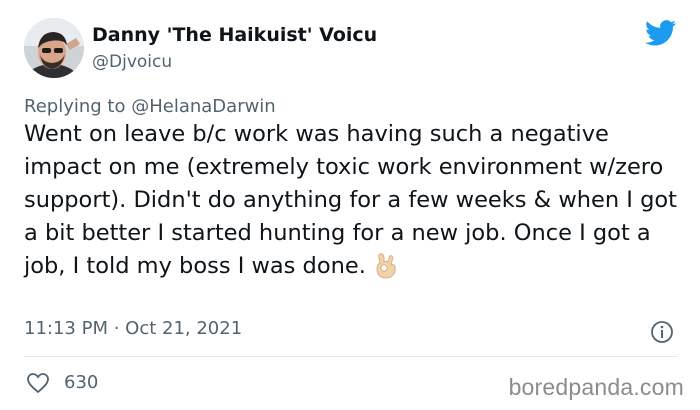 The height and width of the screenshot is (410, 700). I want to click on author-display-name: Danny 'The Haikuist' Voicu, so click(234, 35).